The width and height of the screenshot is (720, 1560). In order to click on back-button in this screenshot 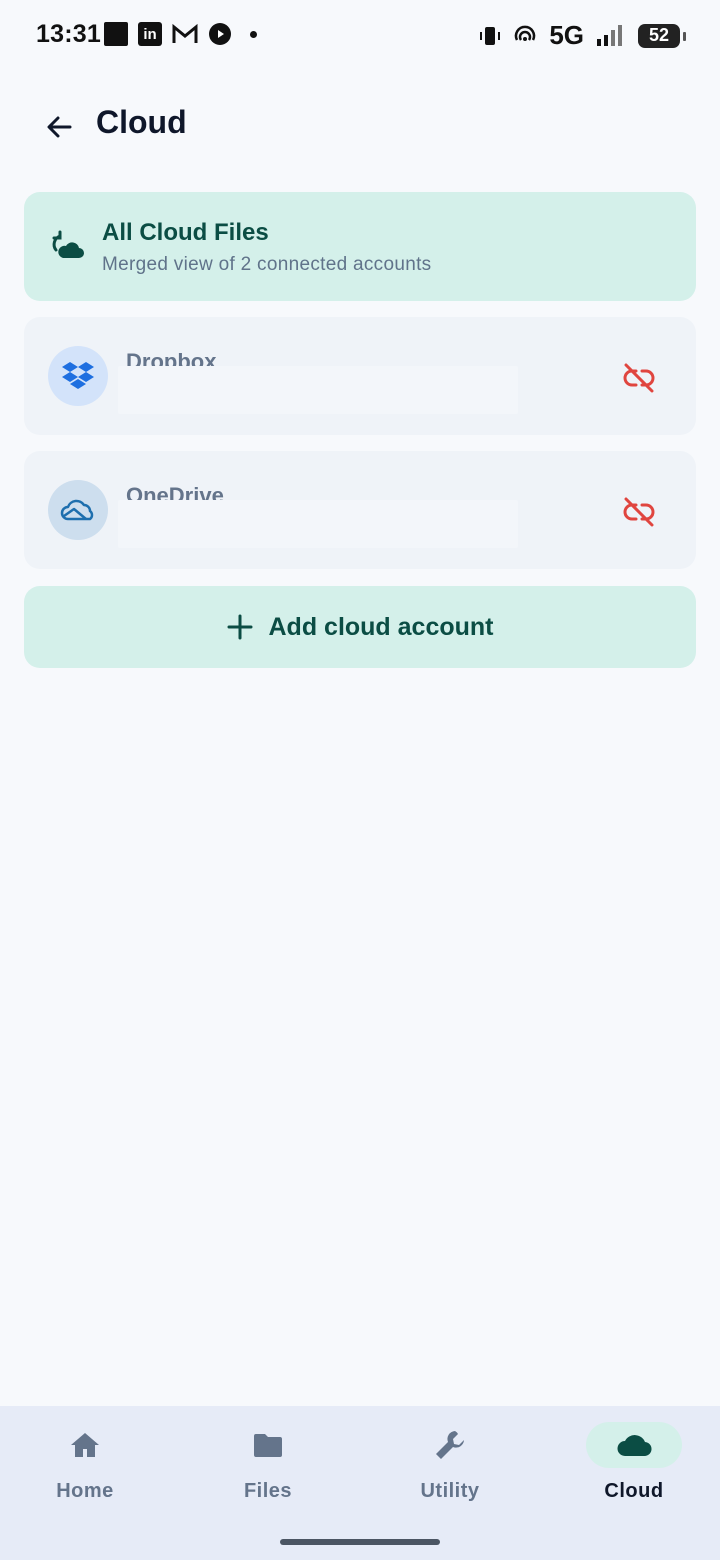, I will do `click(59, 127)`.